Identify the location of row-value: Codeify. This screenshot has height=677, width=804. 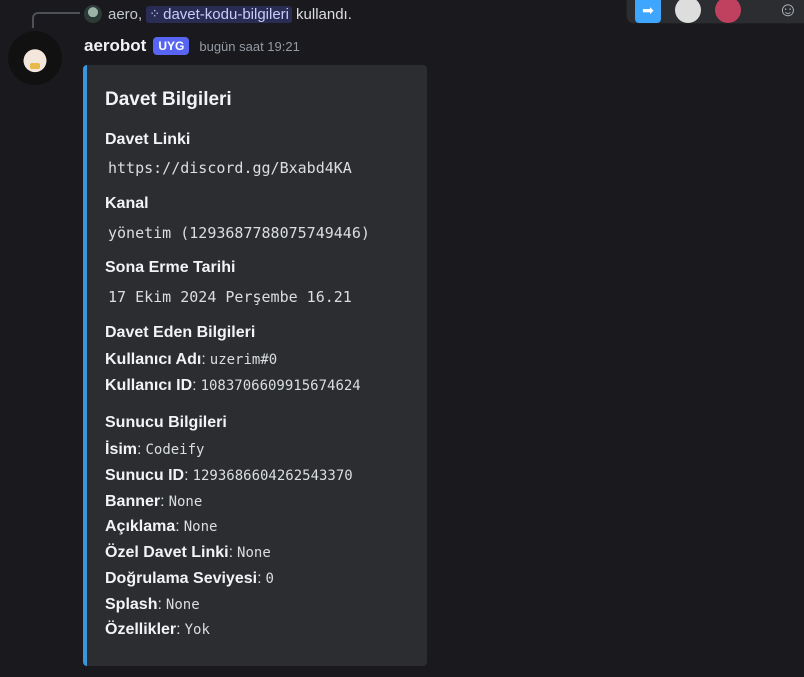
(175, 450).